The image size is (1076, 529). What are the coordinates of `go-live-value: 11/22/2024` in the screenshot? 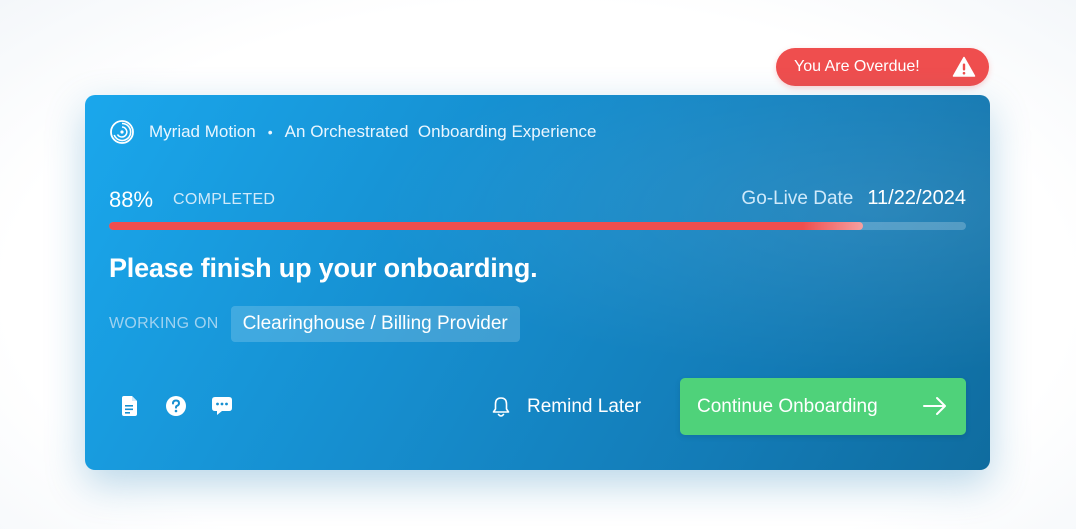 It's located at (916, 198).